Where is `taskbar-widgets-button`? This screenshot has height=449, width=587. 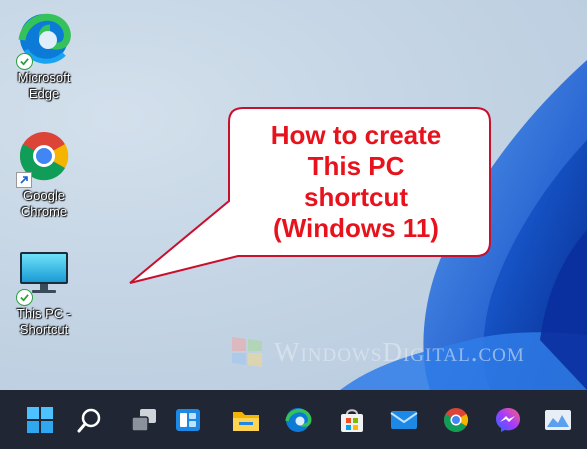
taskbar-widgets-button is located at coordinates (188, 420).